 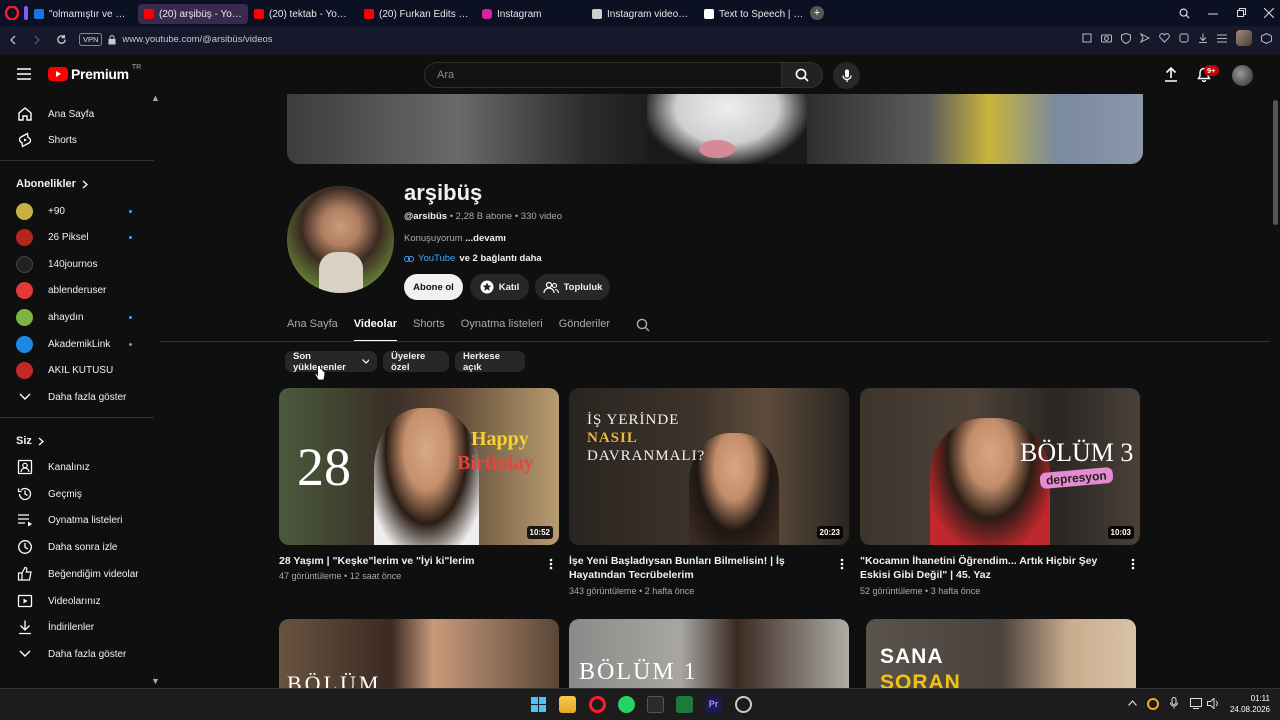 I want to click on video-thumbnail: İŞ YERİNDE NASIL DAVRANMALI? 20:23, so click(x=709, y=466).